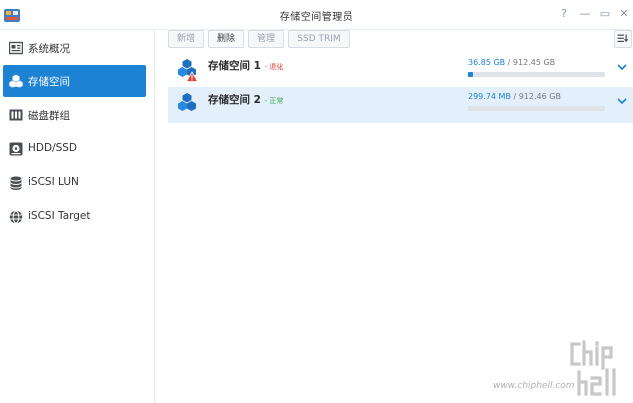 The width and height of the screenshot is (633, 403). What do you see at coordinates (226, 39) in the screenshot?
I see `delete-button: 删除` at bounding box center [226, 39].